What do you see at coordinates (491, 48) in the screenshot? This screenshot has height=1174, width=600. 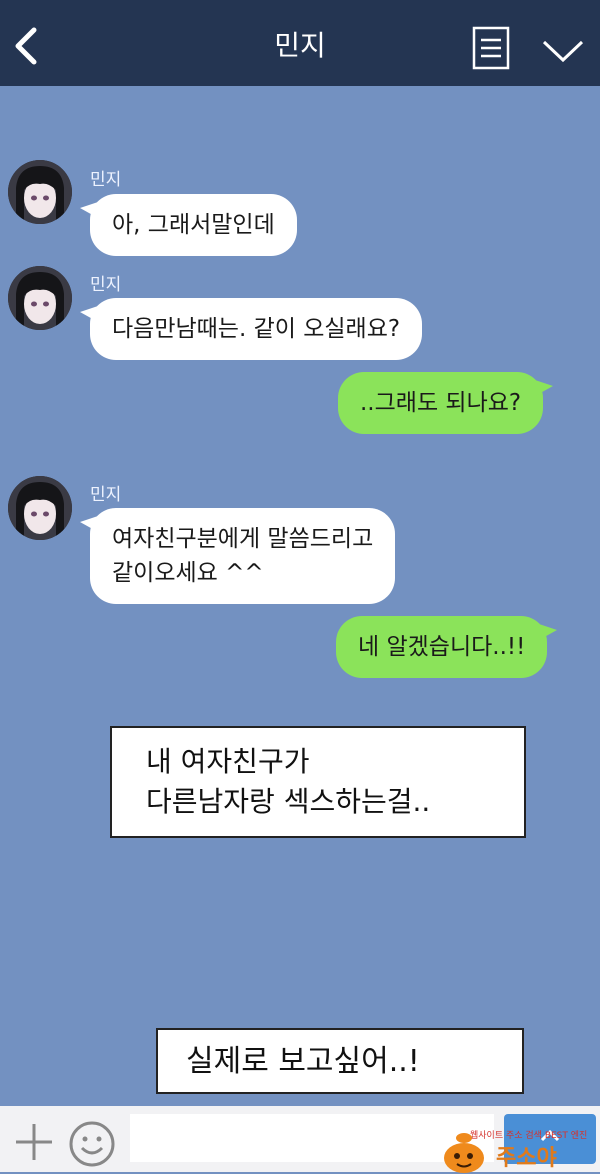 I see `menu-icon` at bounding box center [491, 48].